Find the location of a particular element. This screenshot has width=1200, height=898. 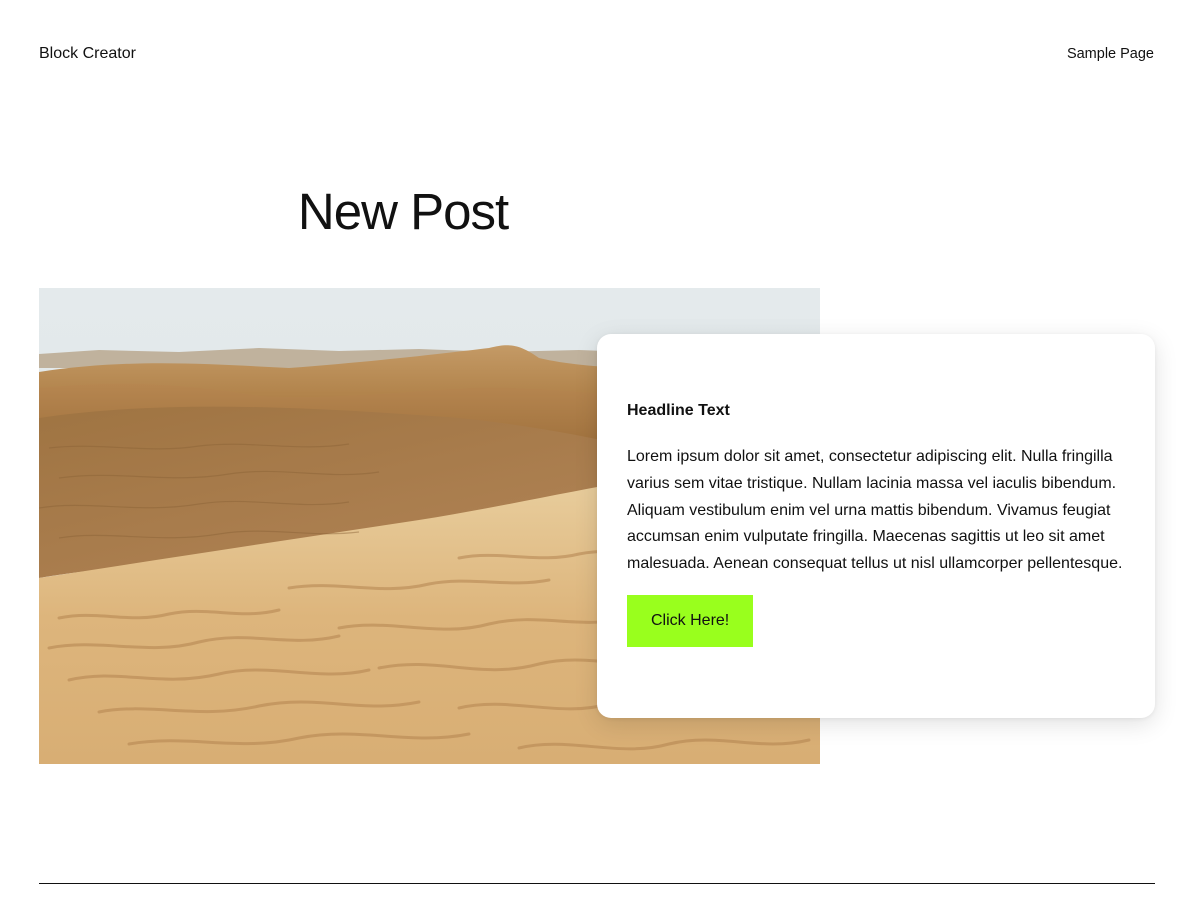

page-title: New Post is located at coordinates (403, 211).